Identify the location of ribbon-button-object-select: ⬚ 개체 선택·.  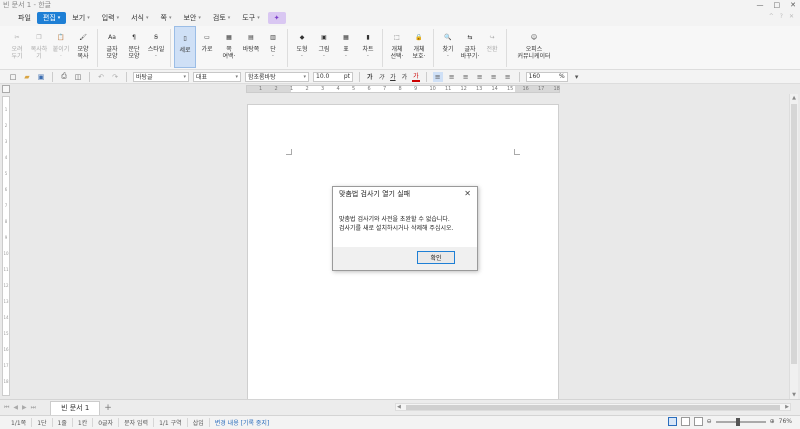
(397, 47).